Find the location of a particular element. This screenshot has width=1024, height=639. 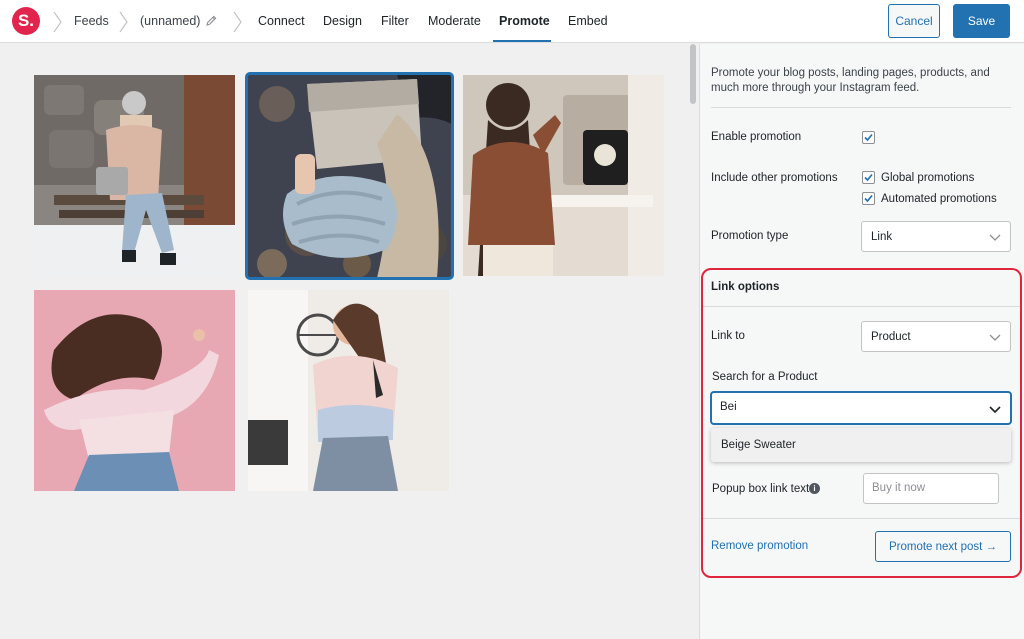

breadcrumb-feed-name: (unnamed) is located at coordinates (170, 21).